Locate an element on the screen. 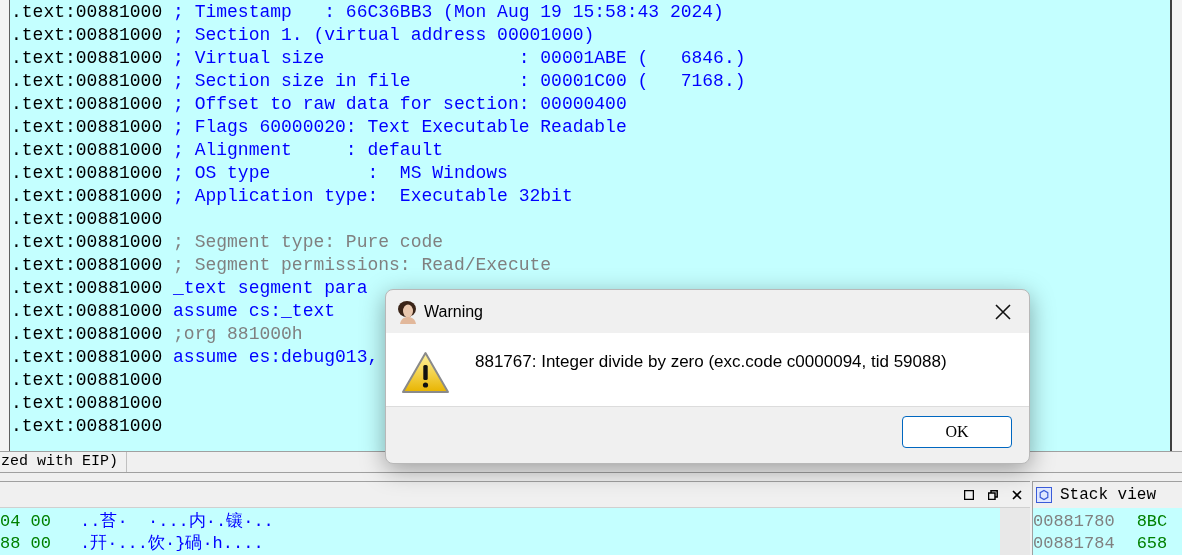 Image resolution: width=1182 pixels, height=555 pixels. code-line: assume es:debug013, is located at coordinates (276, 357).